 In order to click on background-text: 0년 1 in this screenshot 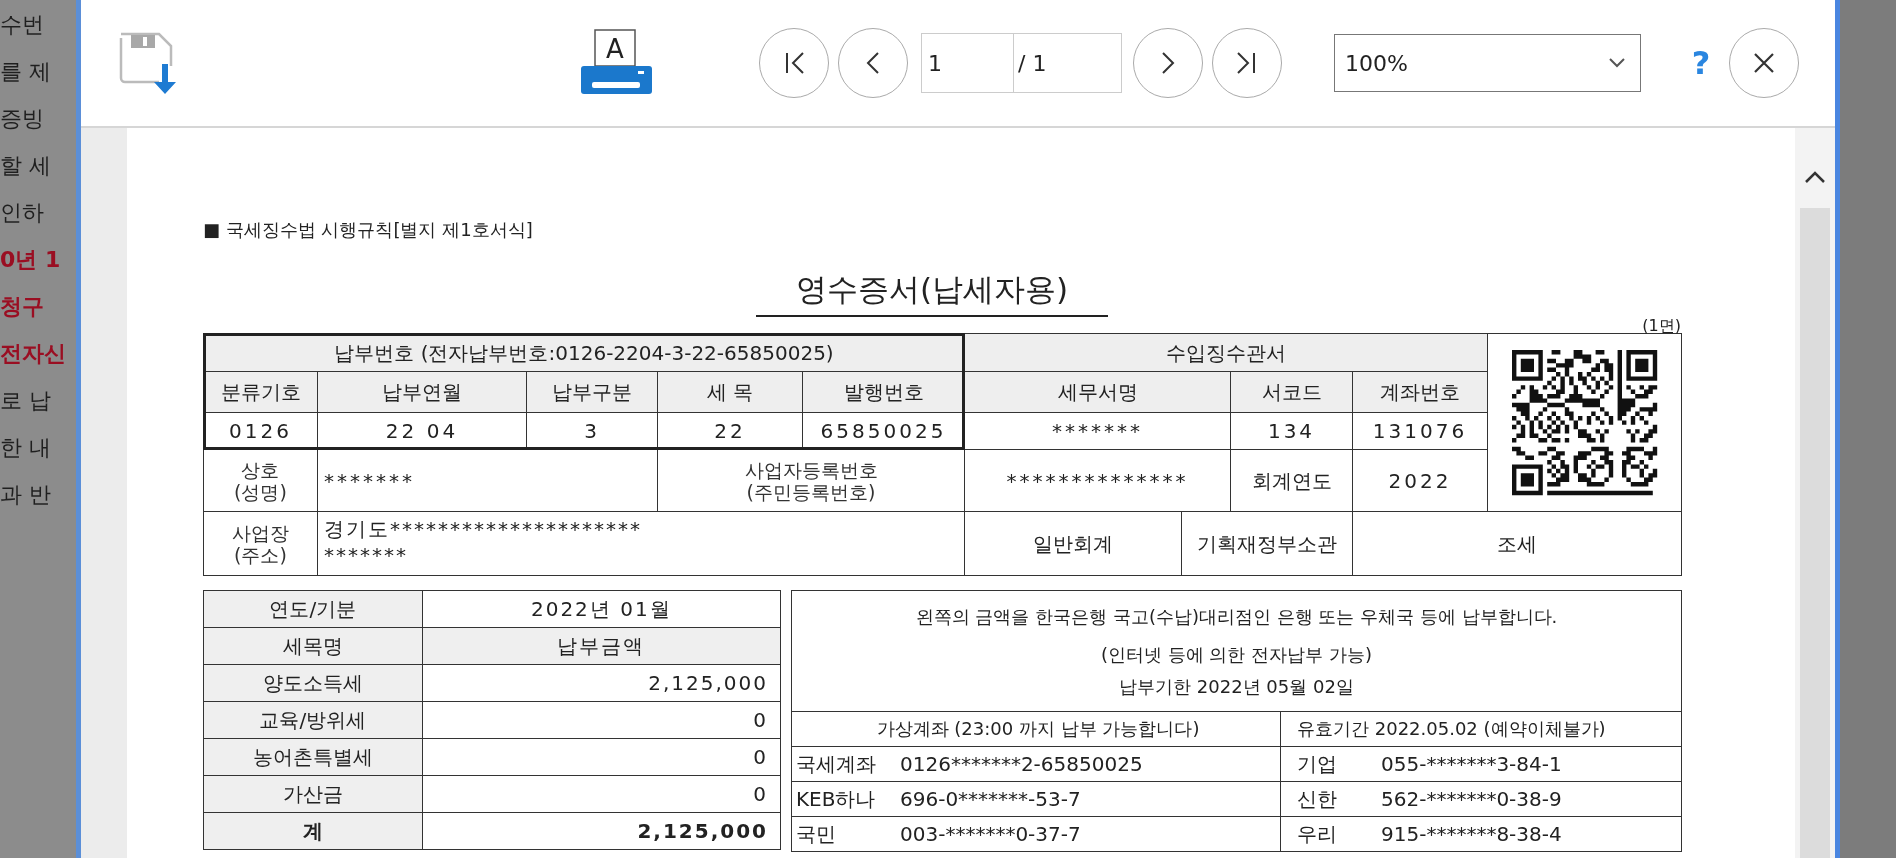, I will do `click(30, 260)`.